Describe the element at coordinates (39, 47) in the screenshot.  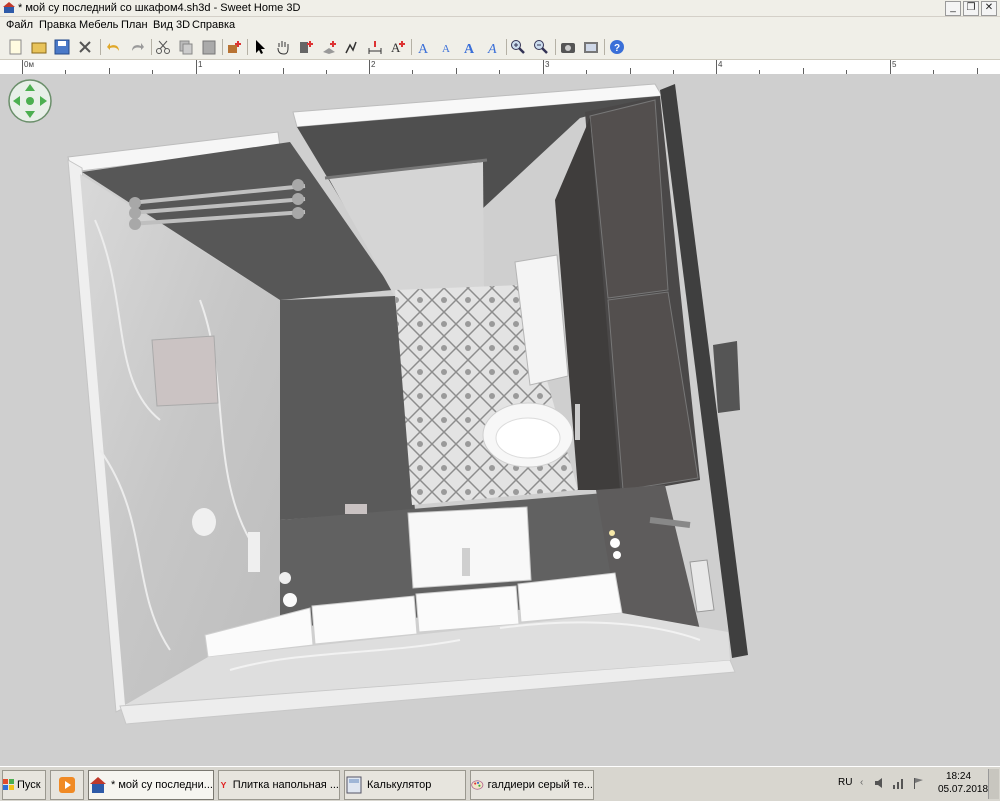
I see `open-file-icon` at that location.